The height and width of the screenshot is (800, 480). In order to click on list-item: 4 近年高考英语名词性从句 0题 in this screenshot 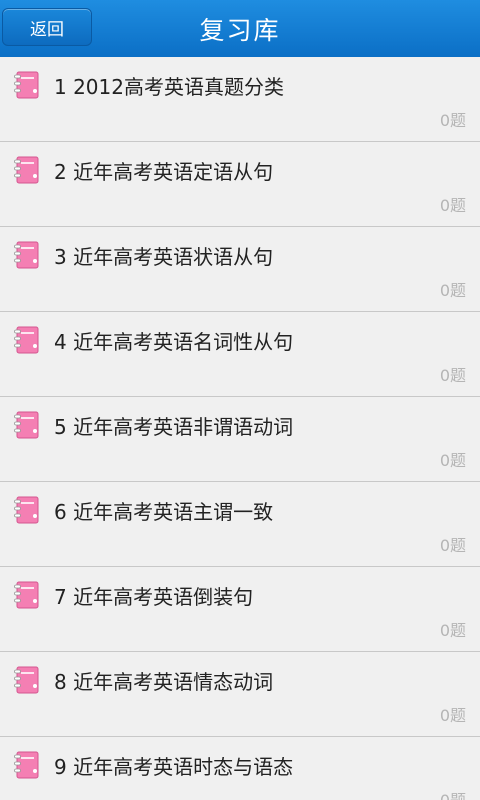, I will do `click(240, 354)`.